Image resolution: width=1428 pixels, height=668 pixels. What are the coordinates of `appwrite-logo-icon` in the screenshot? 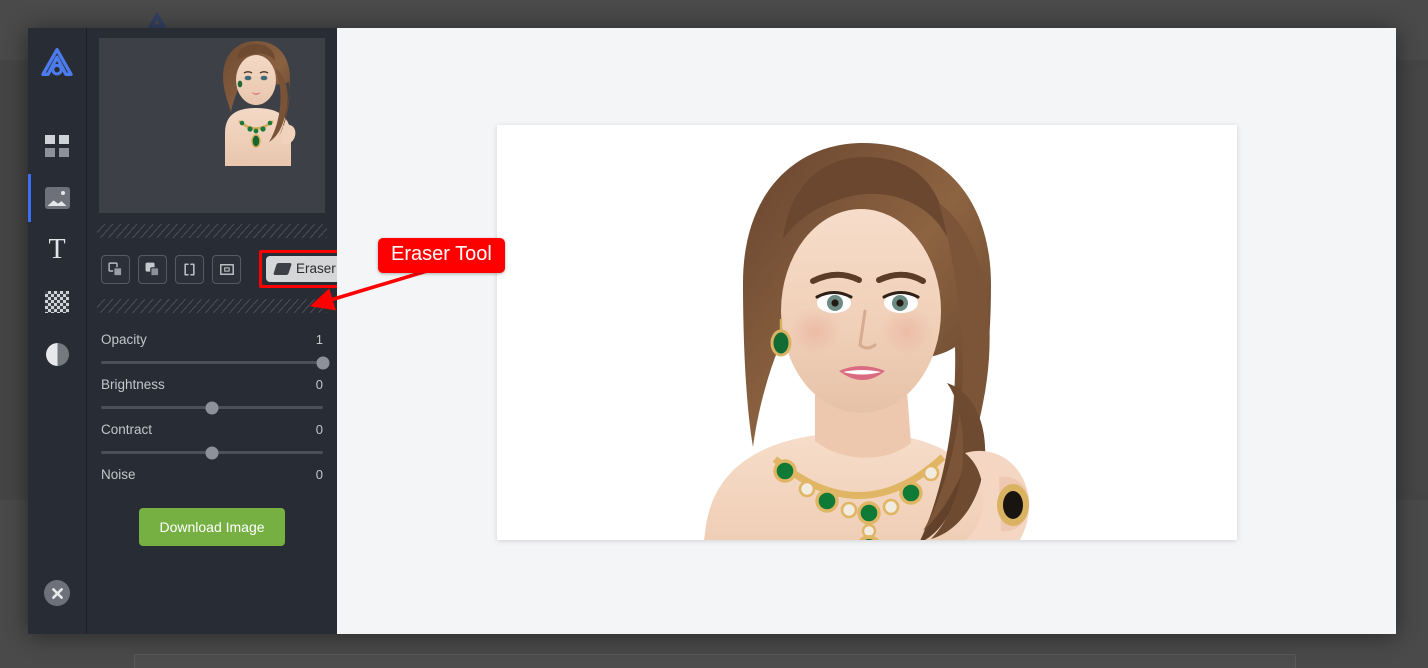 It's located at (57, 62).